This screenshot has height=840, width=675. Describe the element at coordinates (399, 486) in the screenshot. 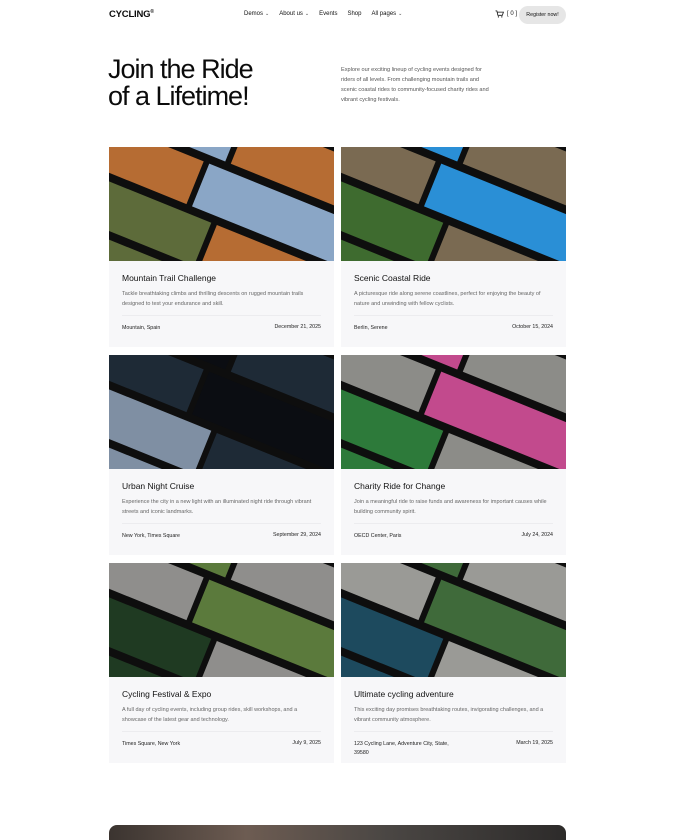

I see `event-title: Charity Ride for Change` at that location.